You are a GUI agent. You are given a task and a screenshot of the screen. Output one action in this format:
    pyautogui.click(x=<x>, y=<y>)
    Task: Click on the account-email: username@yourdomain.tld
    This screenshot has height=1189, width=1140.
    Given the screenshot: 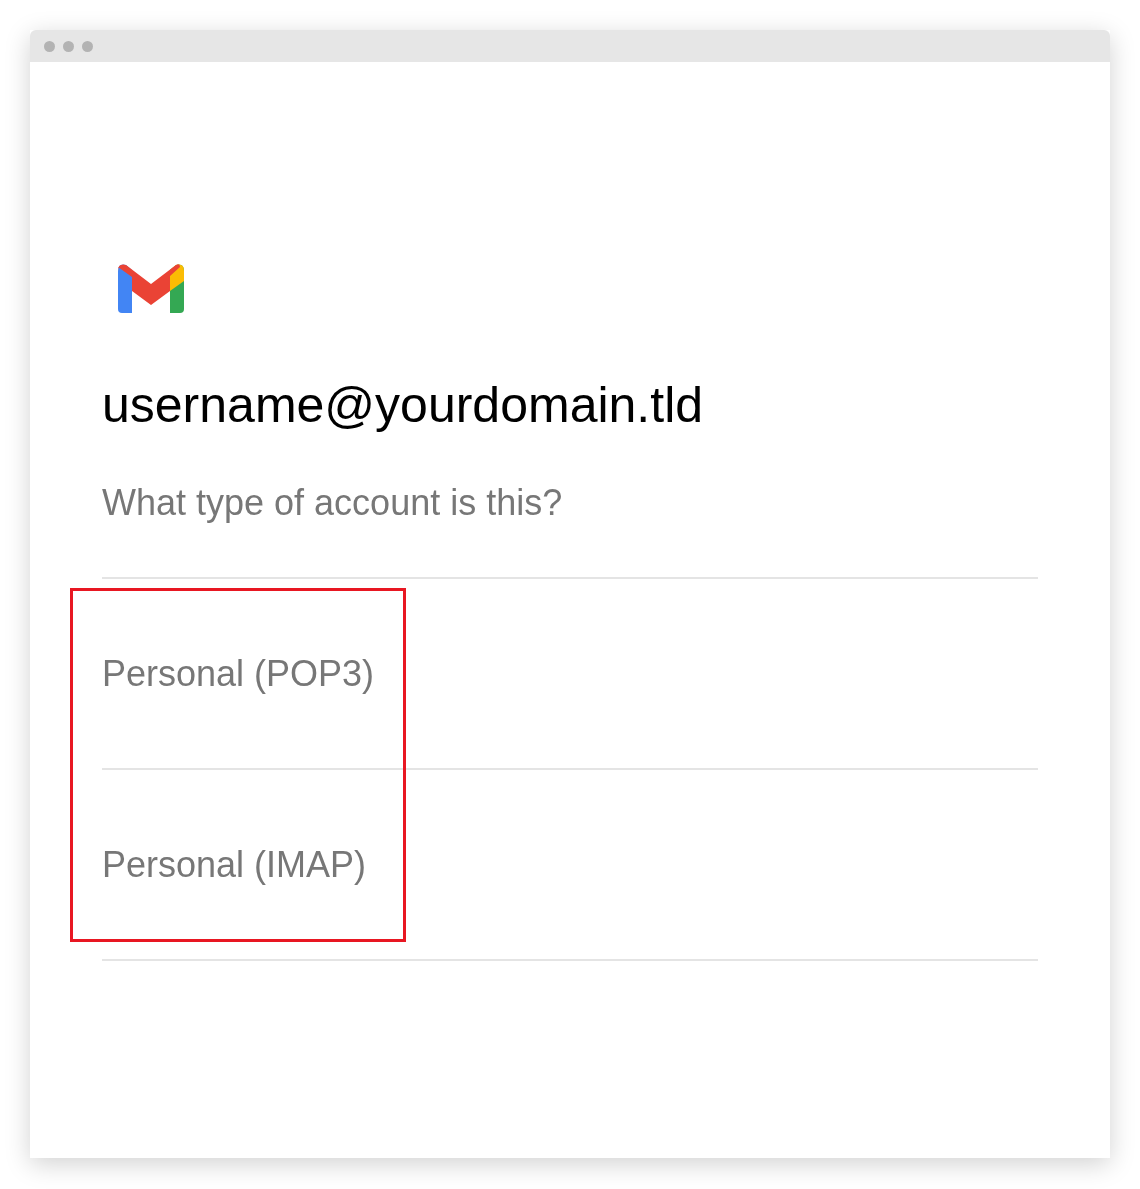 What is the action you would take?
    pyautogui.click(x=403, y=405)
    